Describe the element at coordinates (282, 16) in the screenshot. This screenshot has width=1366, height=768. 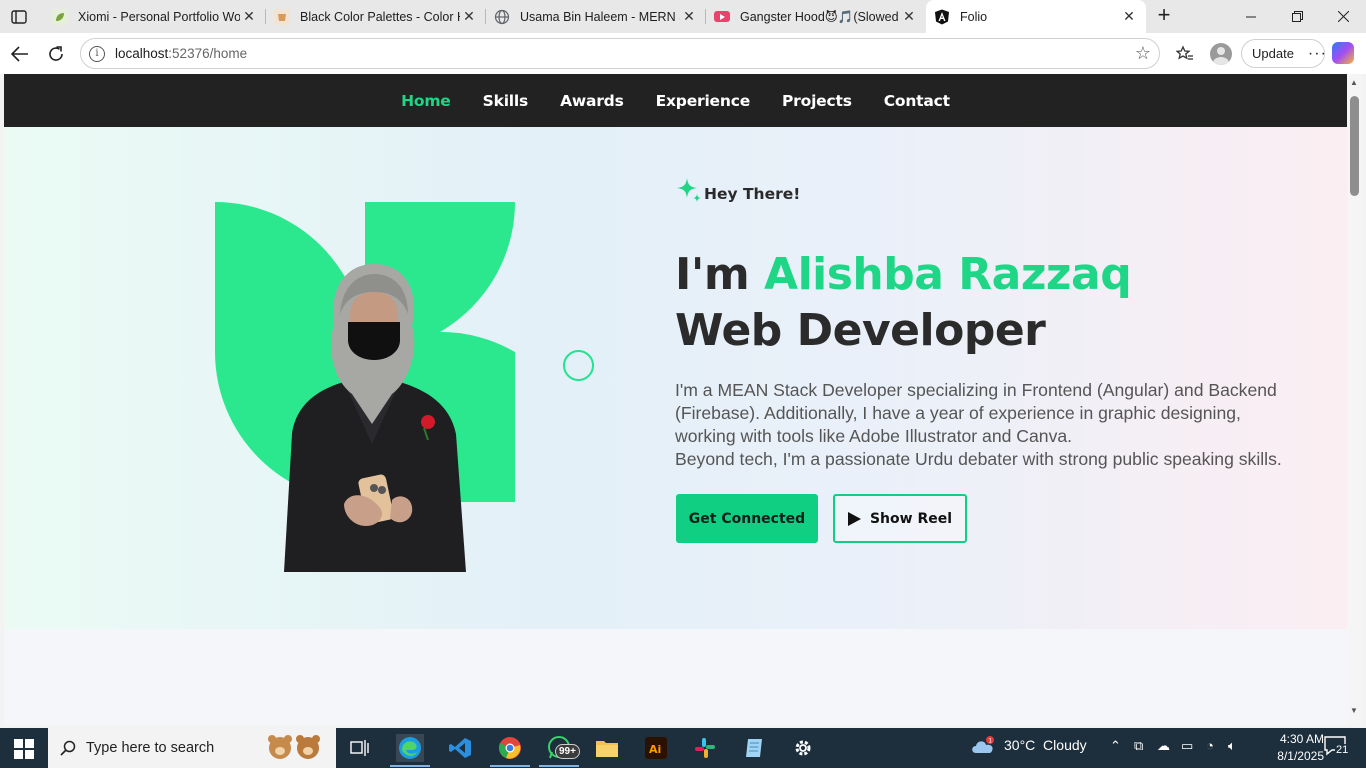
I see `cup-icon` at that location.